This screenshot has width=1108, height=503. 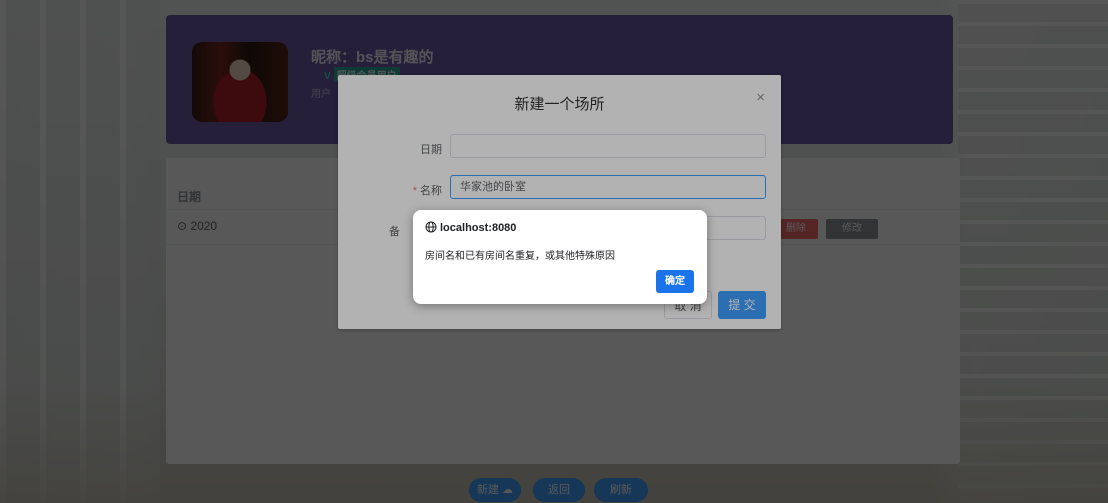 I want to click on browser-alert: localhost:8080 房间名和已有房间名重复，或其他特殊原因 确定, so click(x=560, y=257).